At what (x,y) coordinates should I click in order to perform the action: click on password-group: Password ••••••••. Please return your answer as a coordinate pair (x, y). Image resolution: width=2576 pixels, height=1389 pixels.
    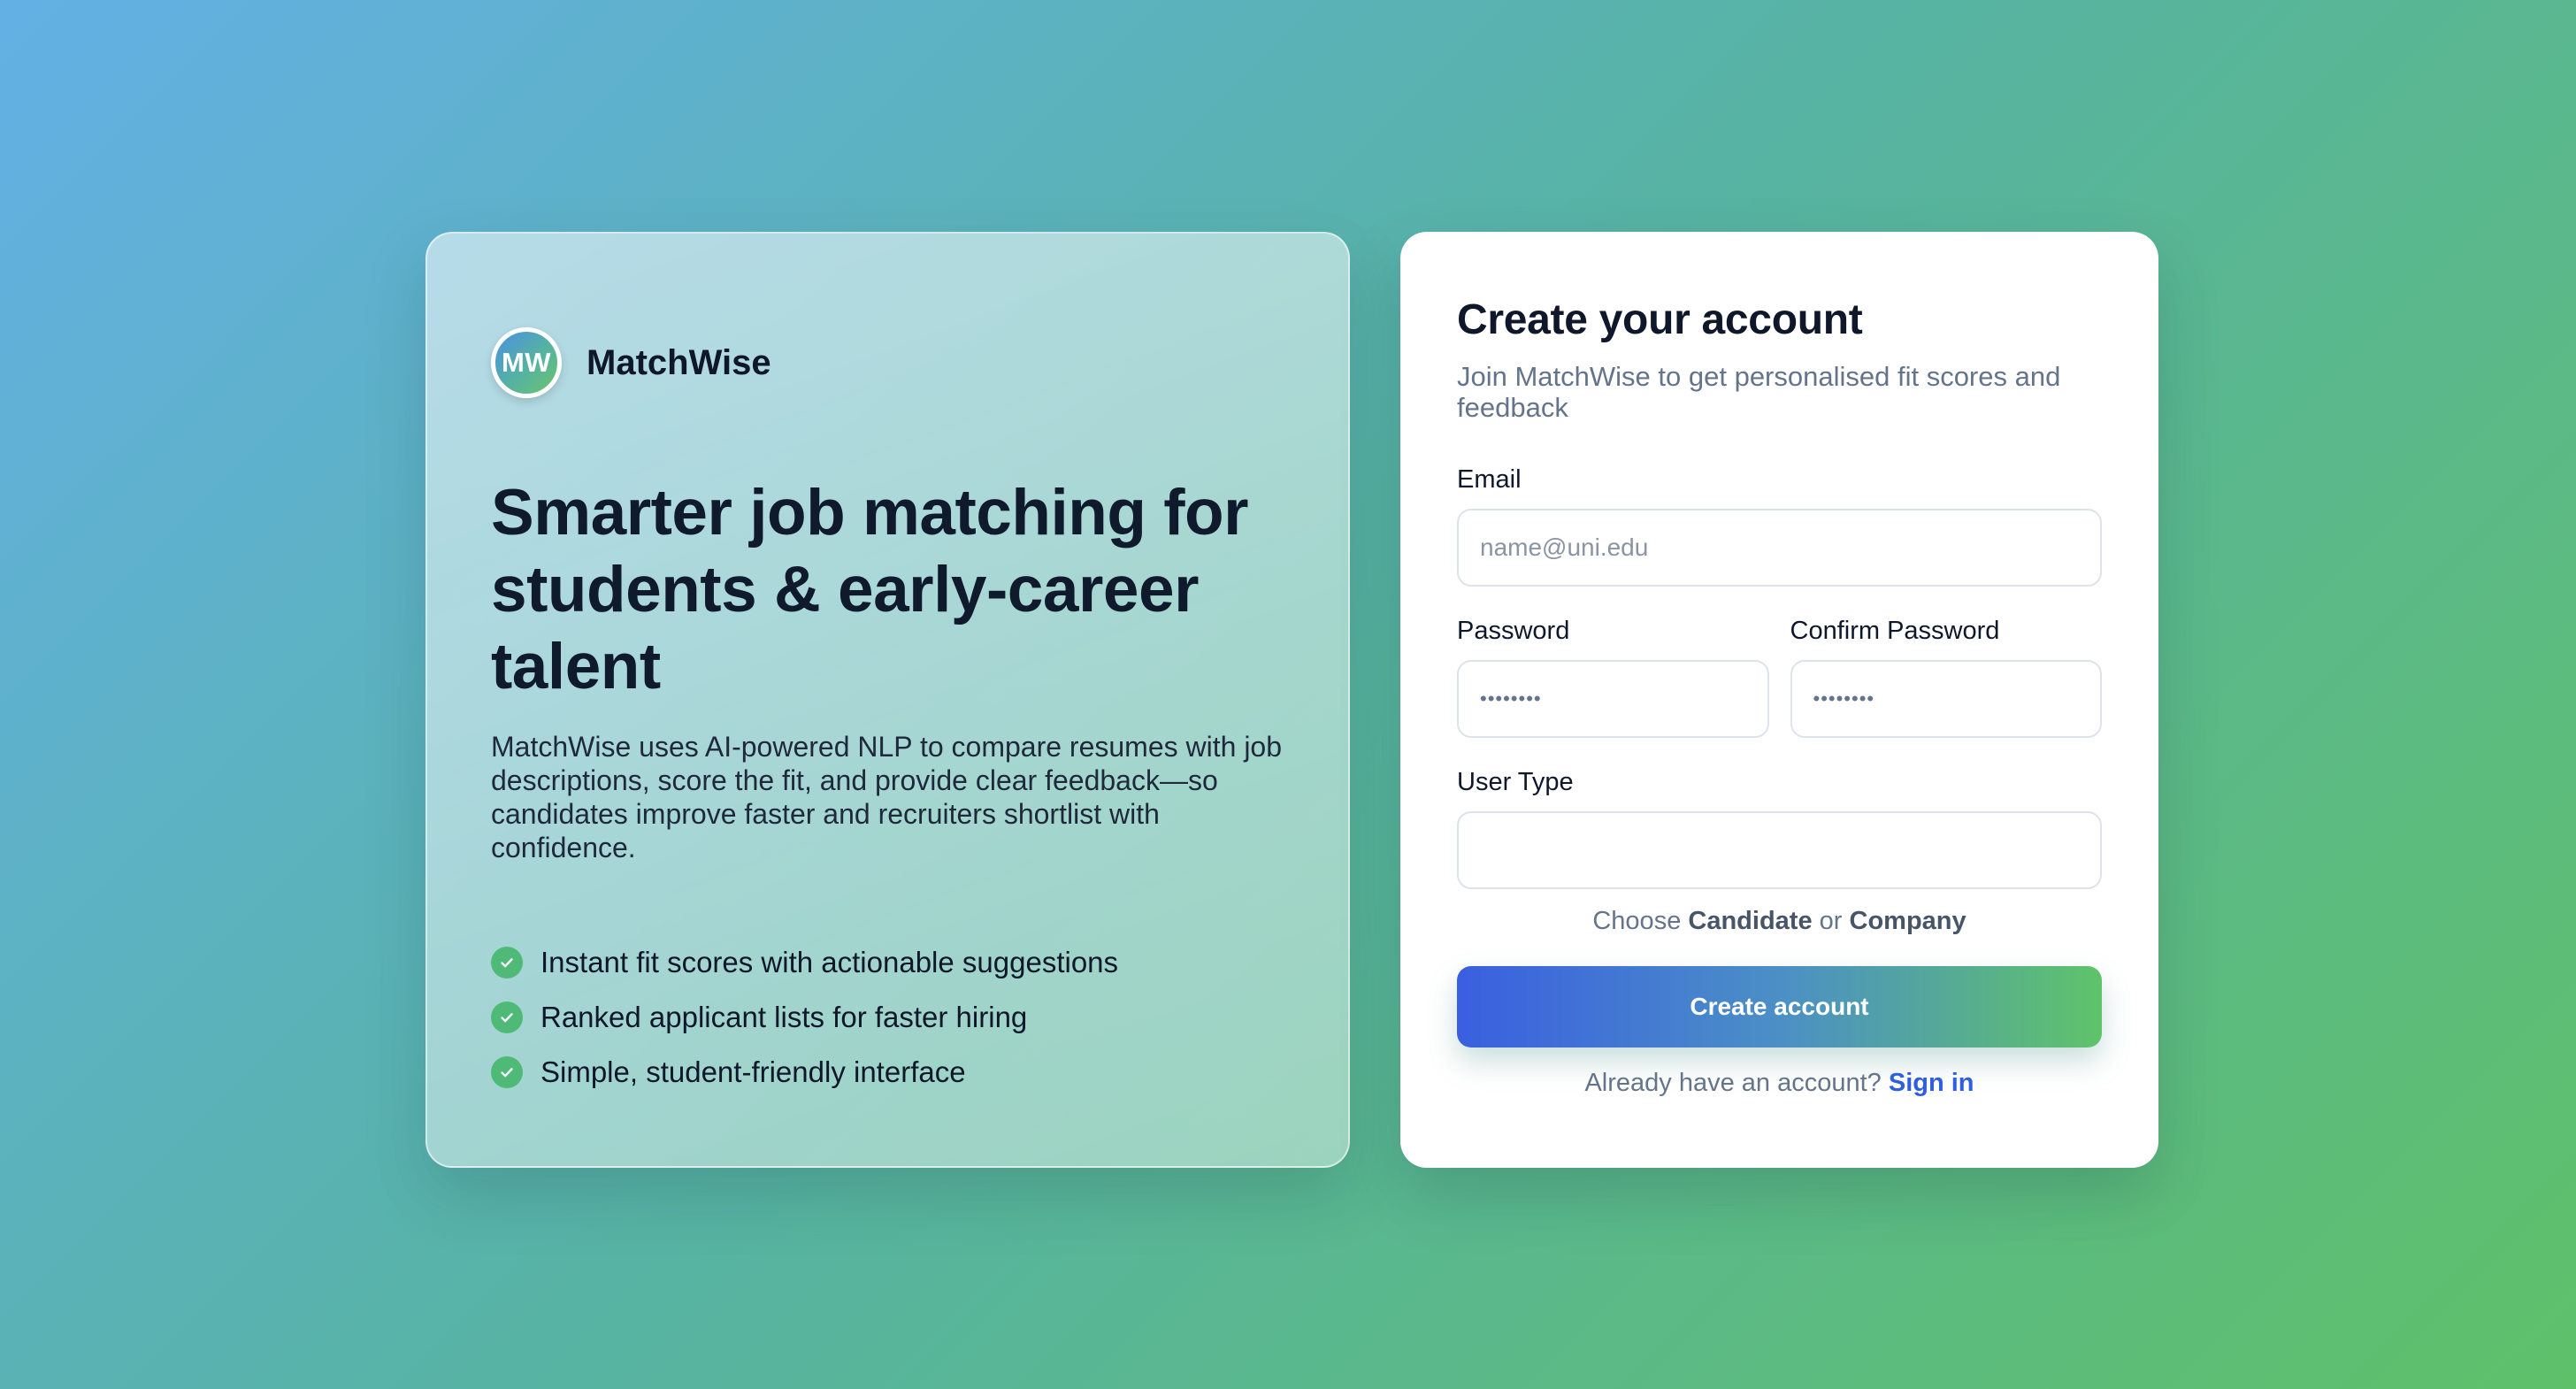
    Looking at the image, I should click on (1613, 678).